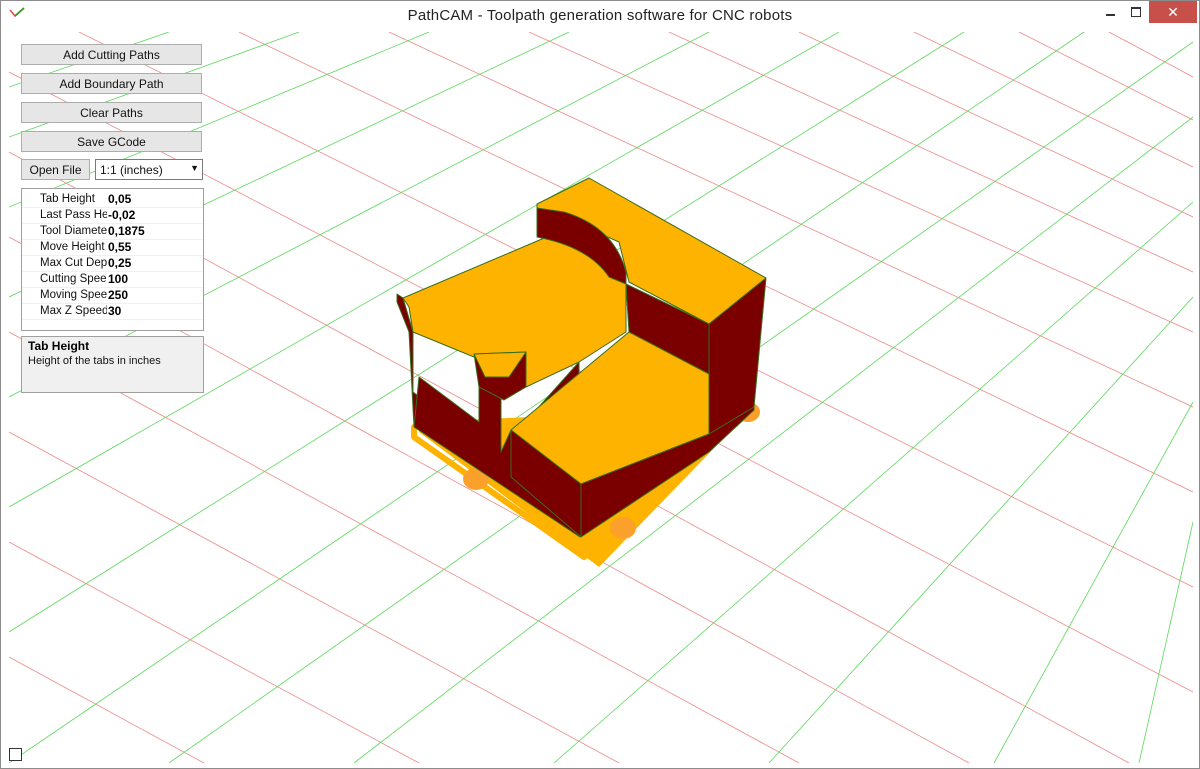 The height and width of the screenshot is (769, 1200). I want to click on property-row: Max Z Speed 30, so click(112, 311).